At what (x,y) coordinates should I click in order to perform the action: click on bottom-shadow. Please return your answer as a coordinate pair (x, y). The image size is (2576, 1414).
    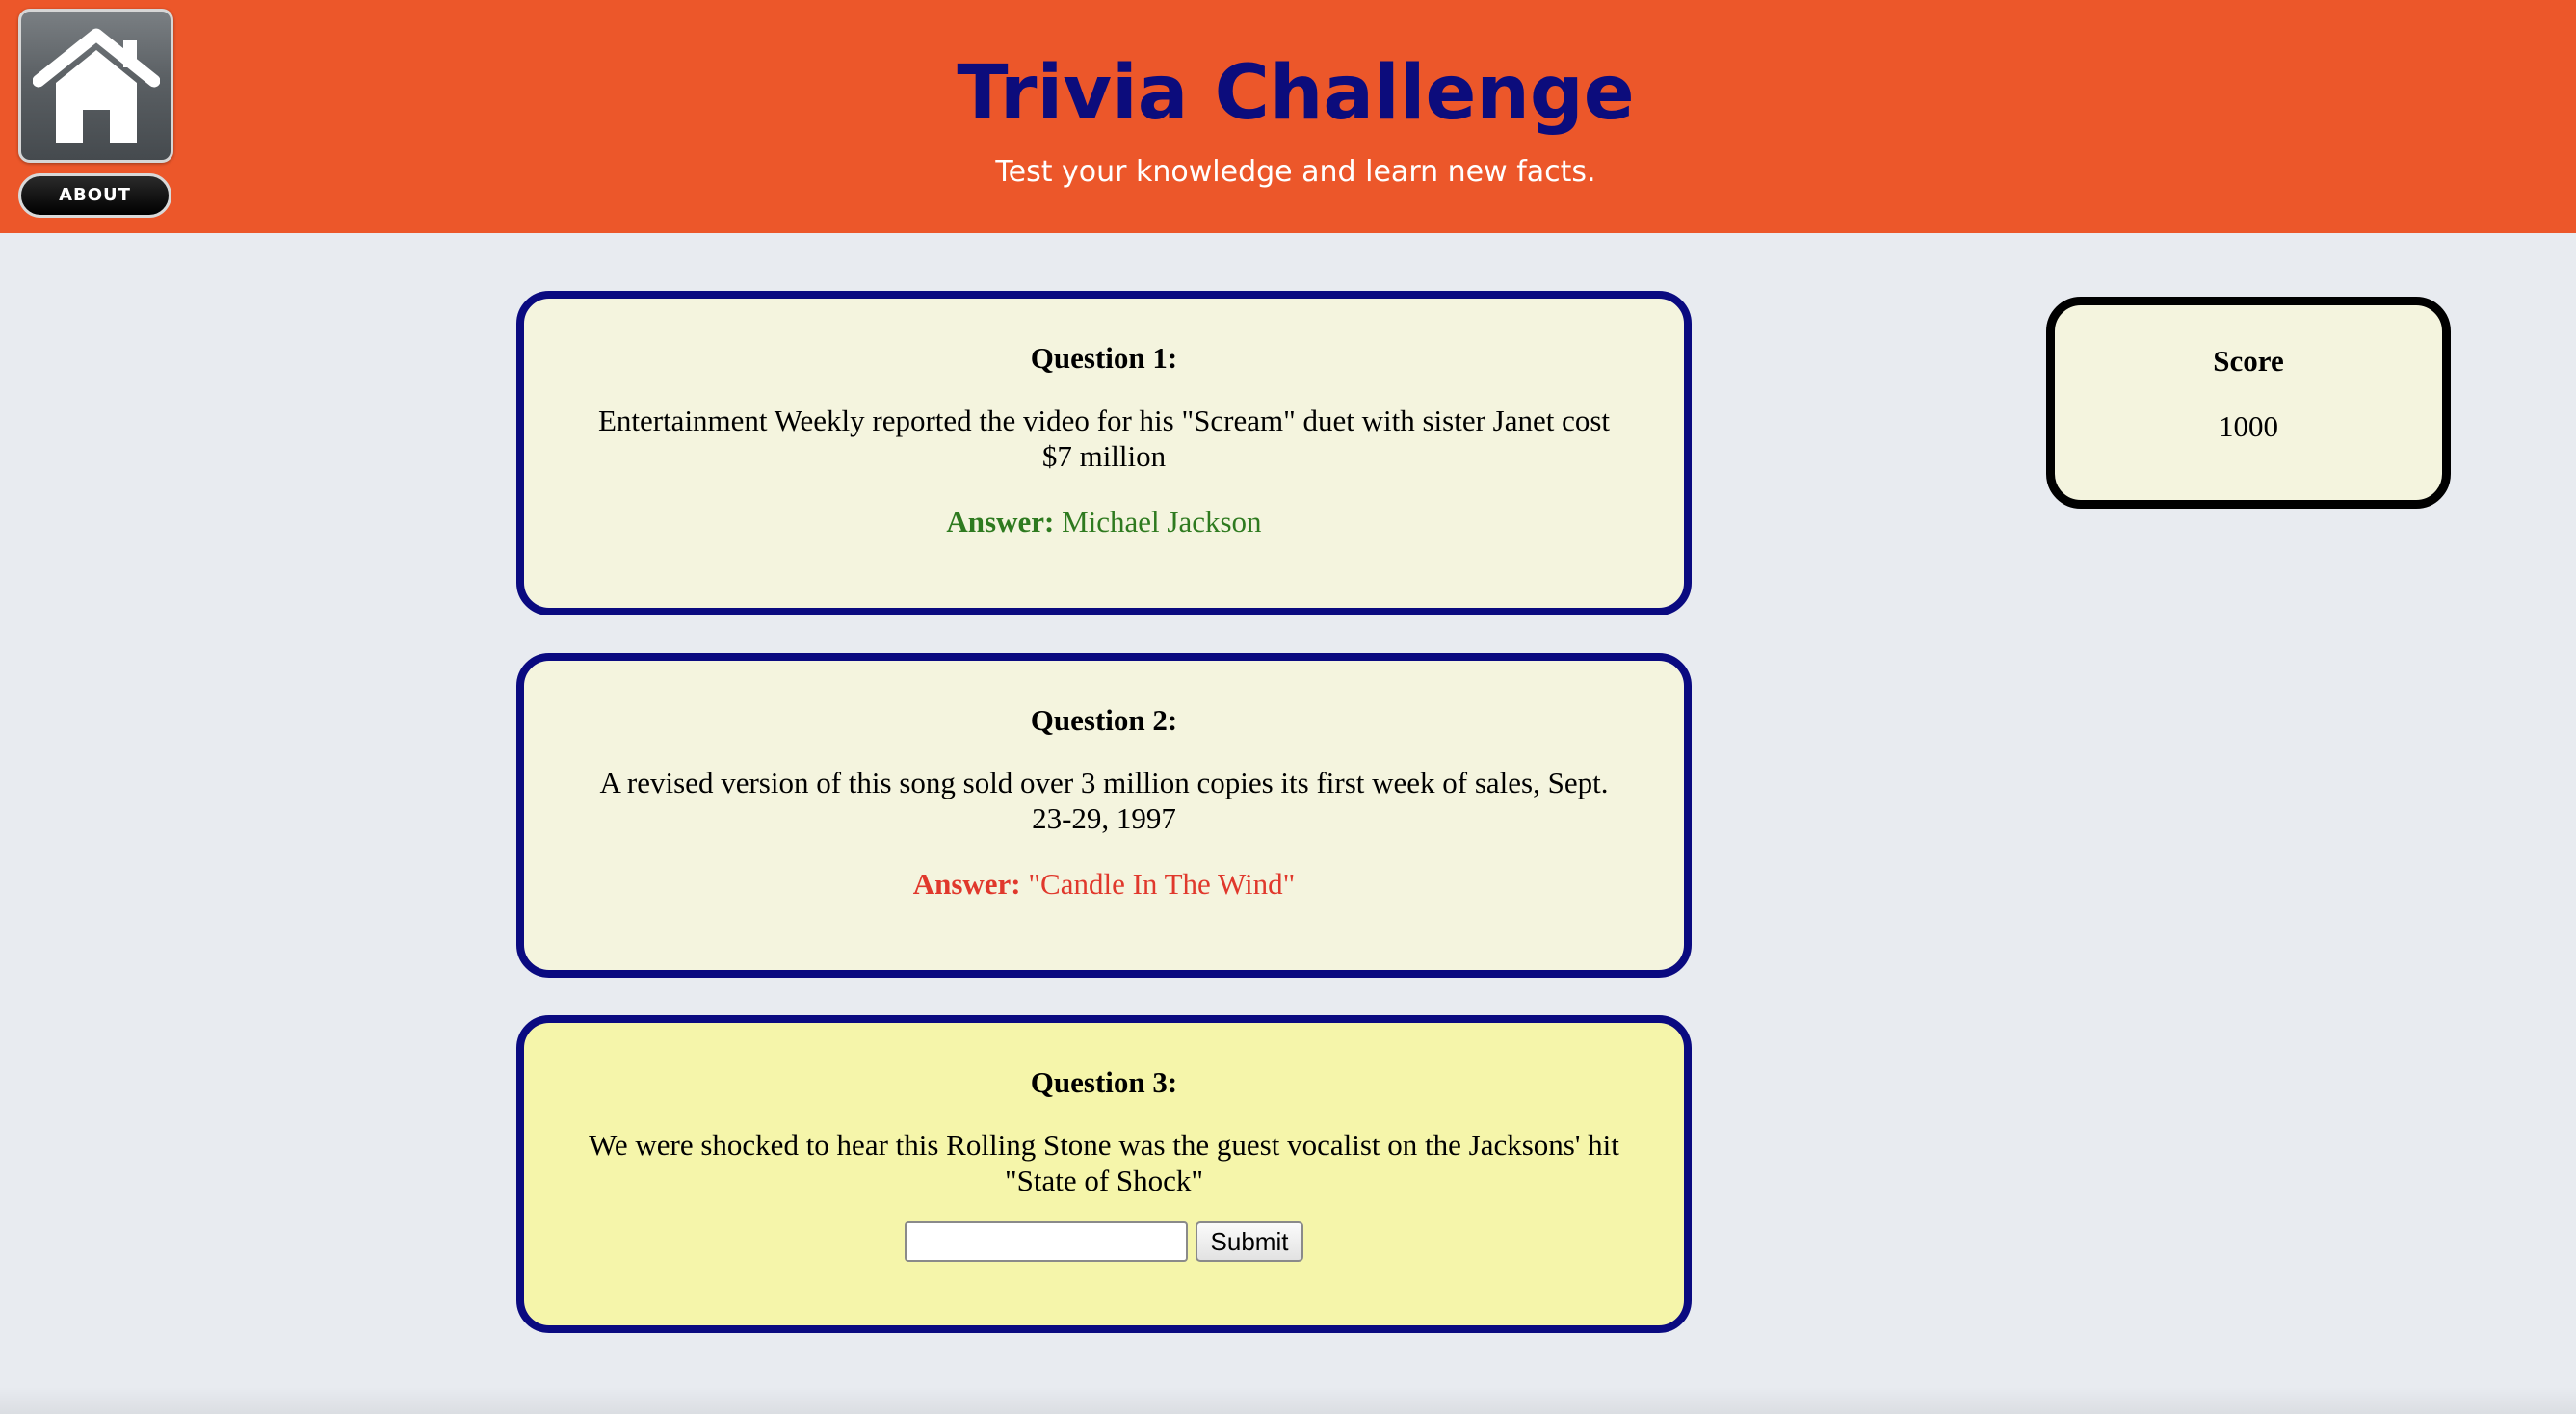
    Looking at the image, I should click on (1288, 1400).